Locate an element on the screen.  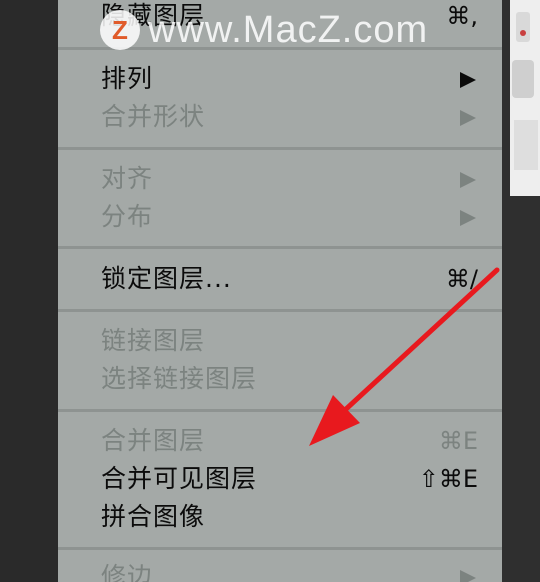
menu-item-select-linked-layers: 选择链接图层 is located at coordinates (280, 379).